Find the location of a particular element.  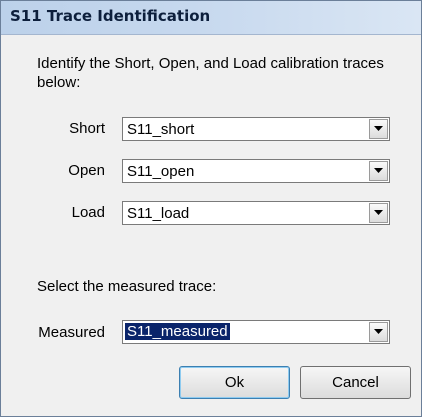

title-bar: S11 Trace Identification is located at coordinates (211, 18).